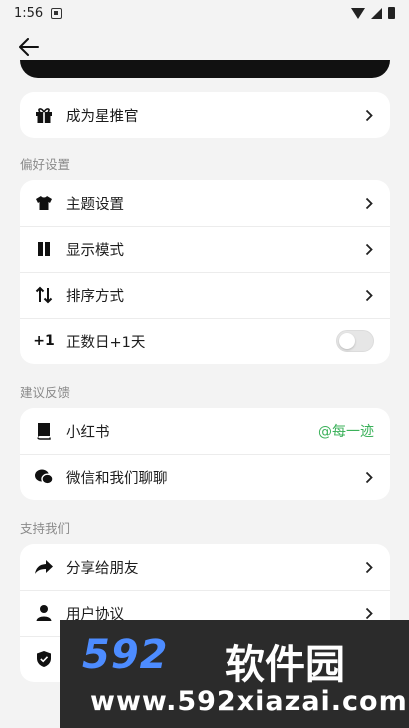  I want to click on top-bar, so click(204, 46).